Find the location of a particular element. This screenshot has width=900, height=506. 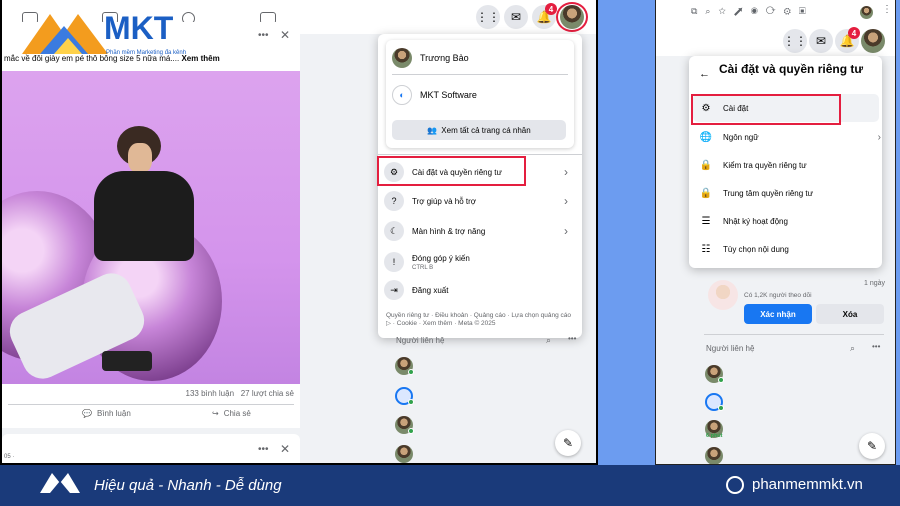

settings-item-label: Kiểm tra quyền riêng tư is located at coordinates (765, 165).